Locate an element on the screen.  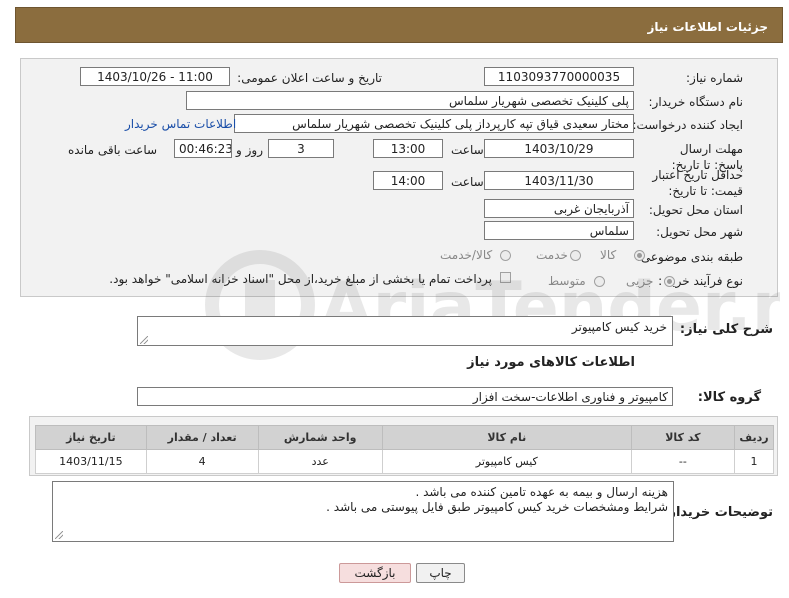
category-radio-goods is located at coordinates (639, 255).